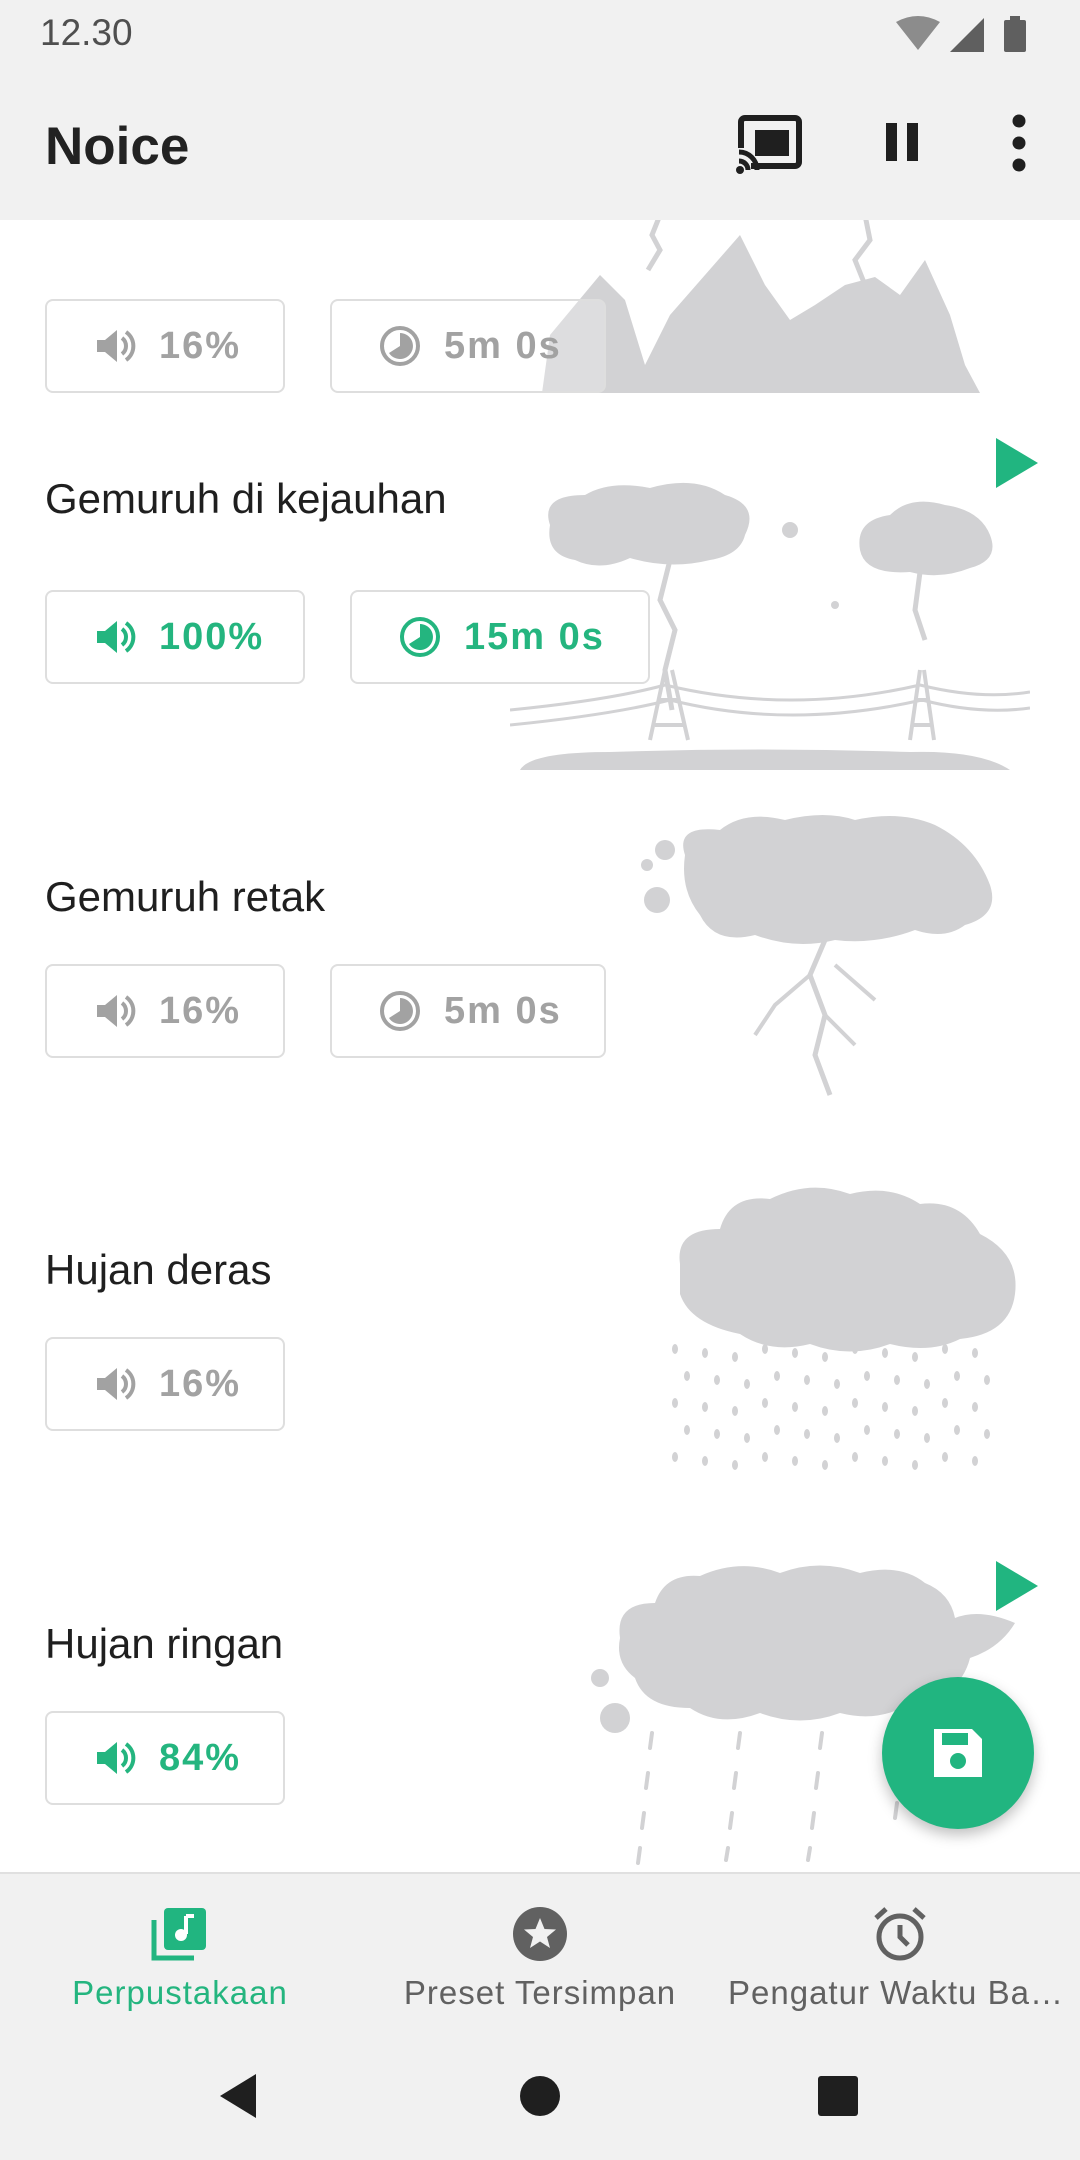 The image size is (1080, 2160). Describe the element at coordinates (534, 636) in the screenshot. I see `timer-value: 15m 0s` at that location.